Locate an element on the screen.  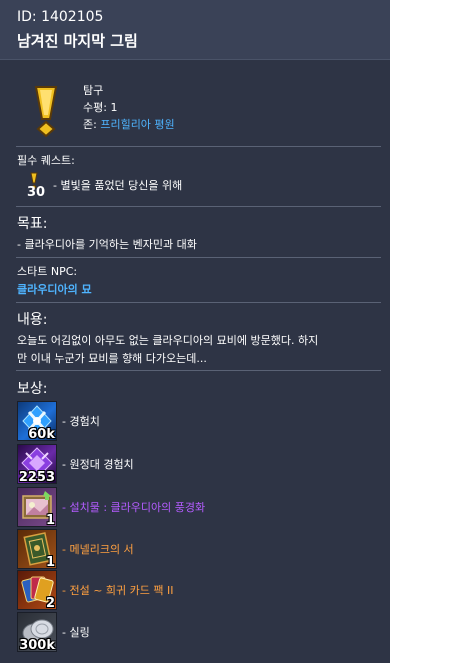
reward-item: 1 - 설치물 : 클라우디아의 풍경화 is located at coordinates (197, 507).